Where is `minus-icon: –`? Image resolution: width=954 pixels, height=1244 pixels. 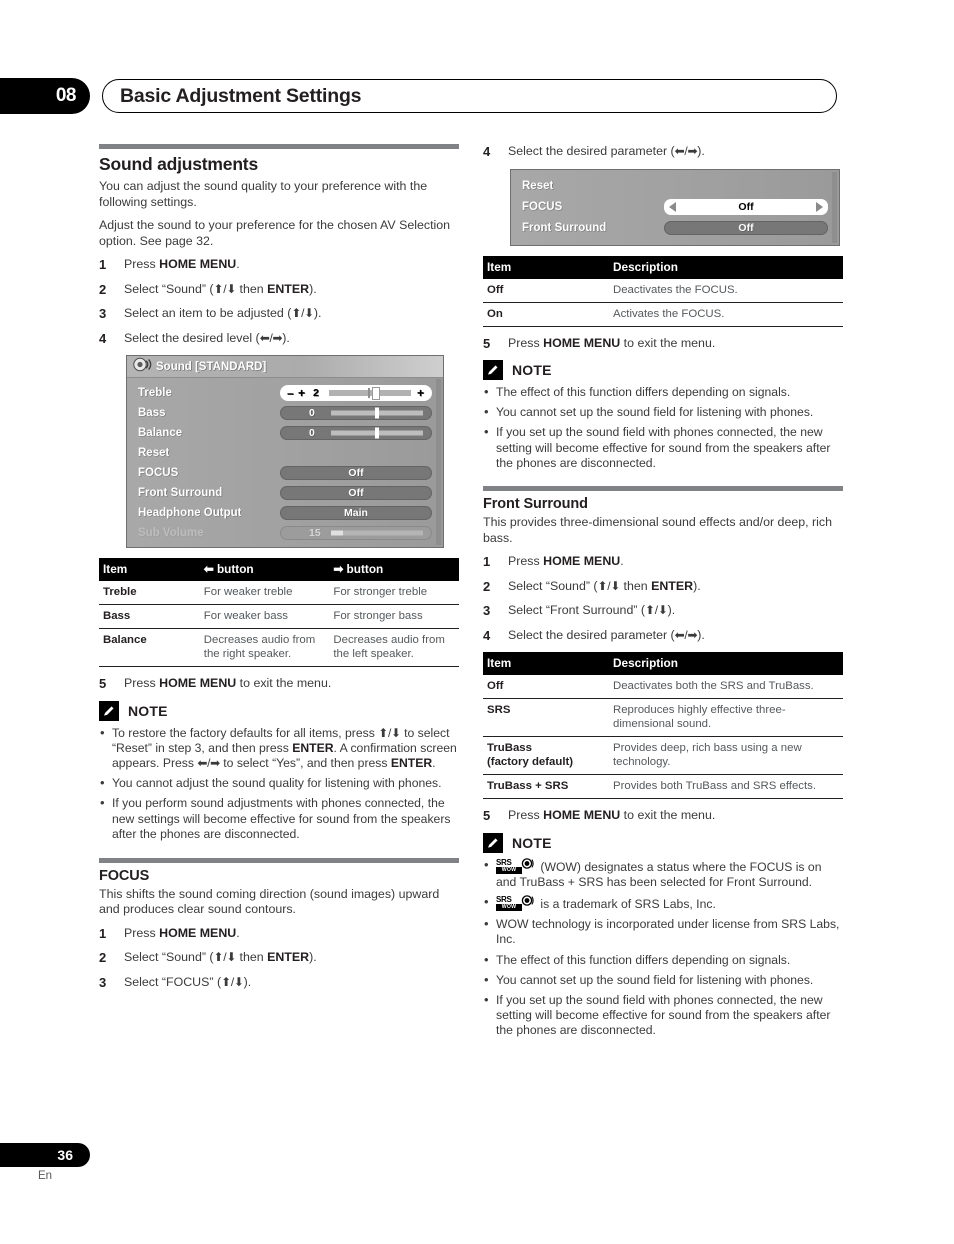 minus-icon: – is located at coordinates (290, 393).